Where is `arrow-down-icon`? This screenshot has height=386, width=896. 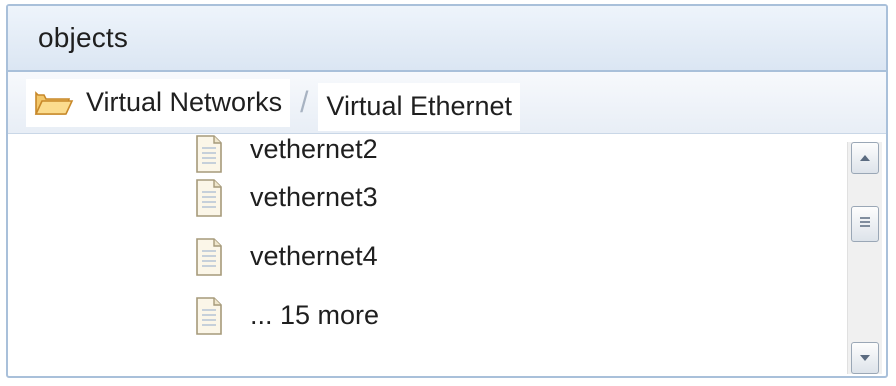
arrow-down-icon is located at coordinates (865, 358).